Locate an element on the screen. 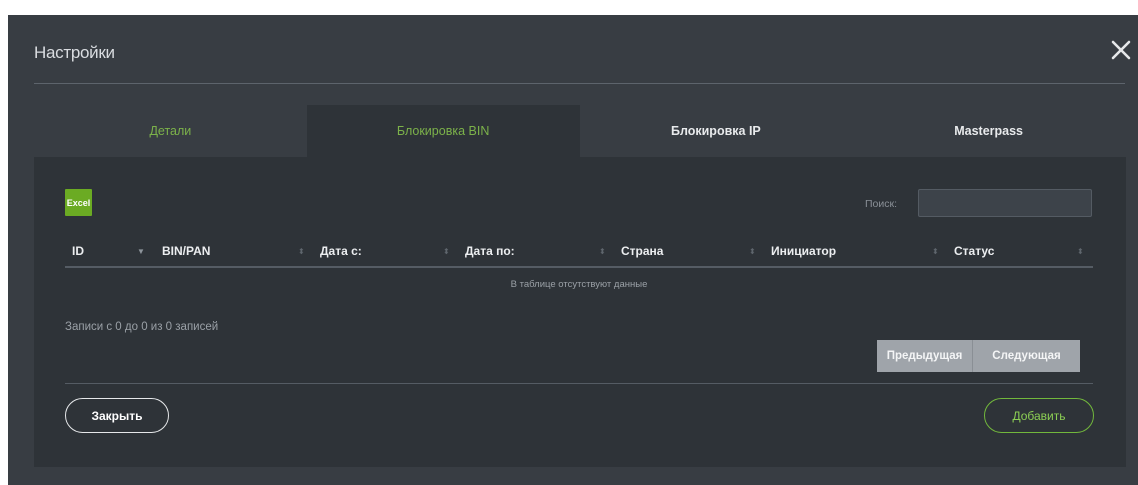  next-page-button: Следующая is located at coordinates (1026, 356).